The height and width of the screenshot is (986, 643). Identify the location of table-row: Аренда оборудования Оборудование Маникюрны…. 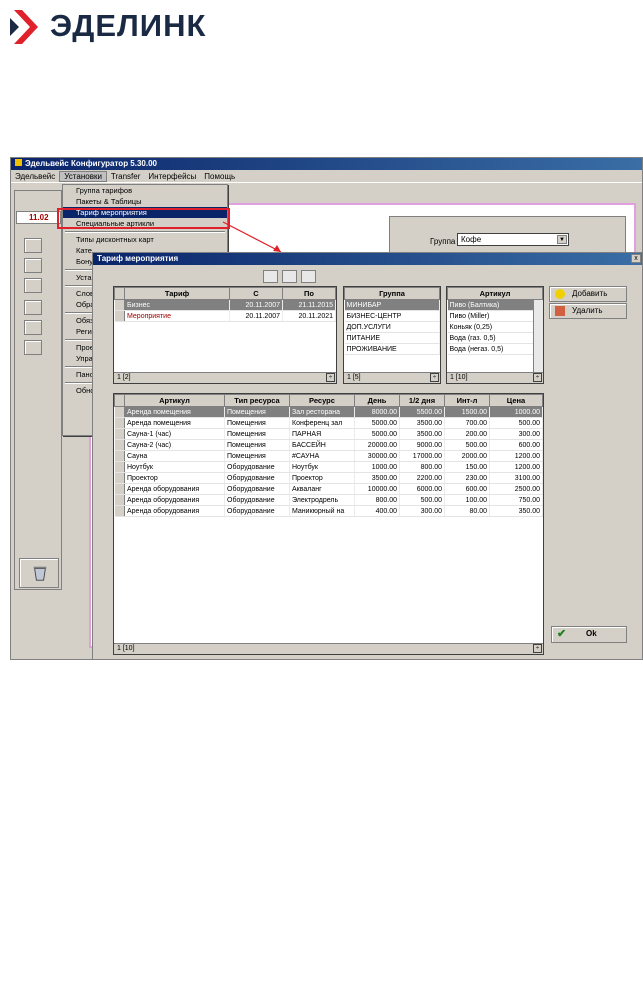
(328, 511).